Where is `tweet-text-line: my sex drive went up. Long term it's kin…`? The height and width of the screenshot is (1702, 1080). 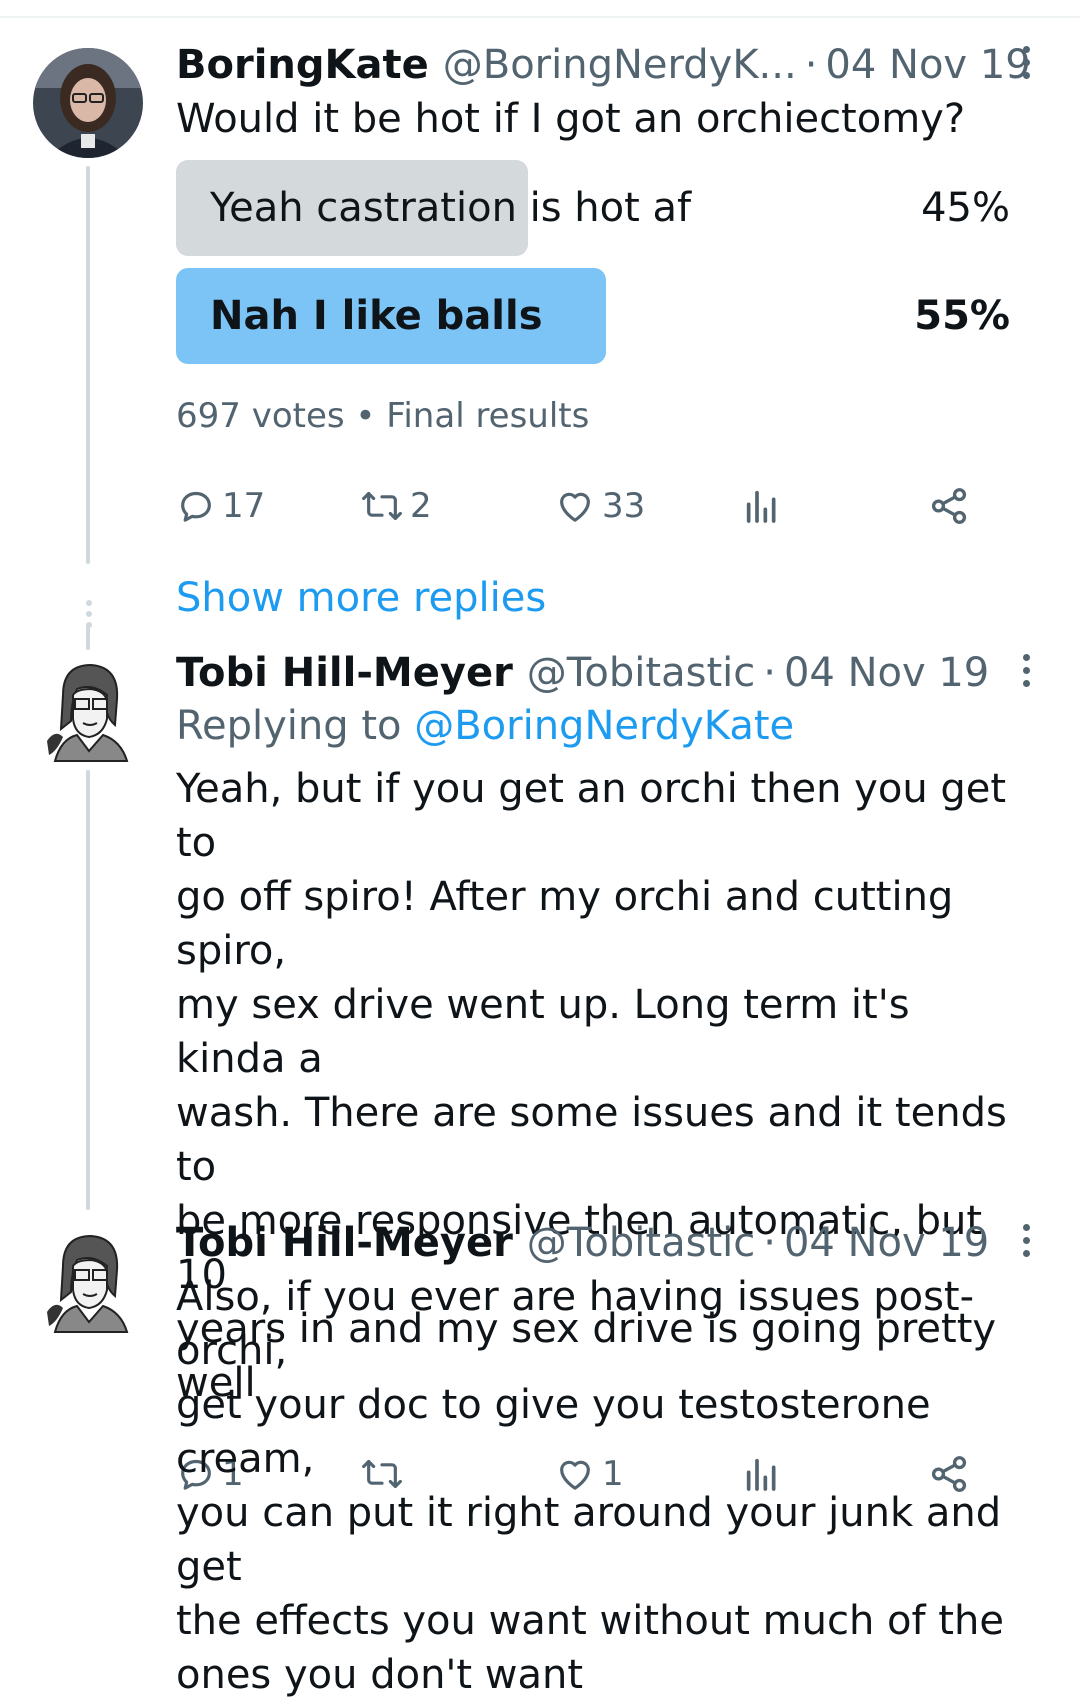
tweet-text-line: my sex drive went up. Long term it's kin… is located at coordinates (543, 1032).